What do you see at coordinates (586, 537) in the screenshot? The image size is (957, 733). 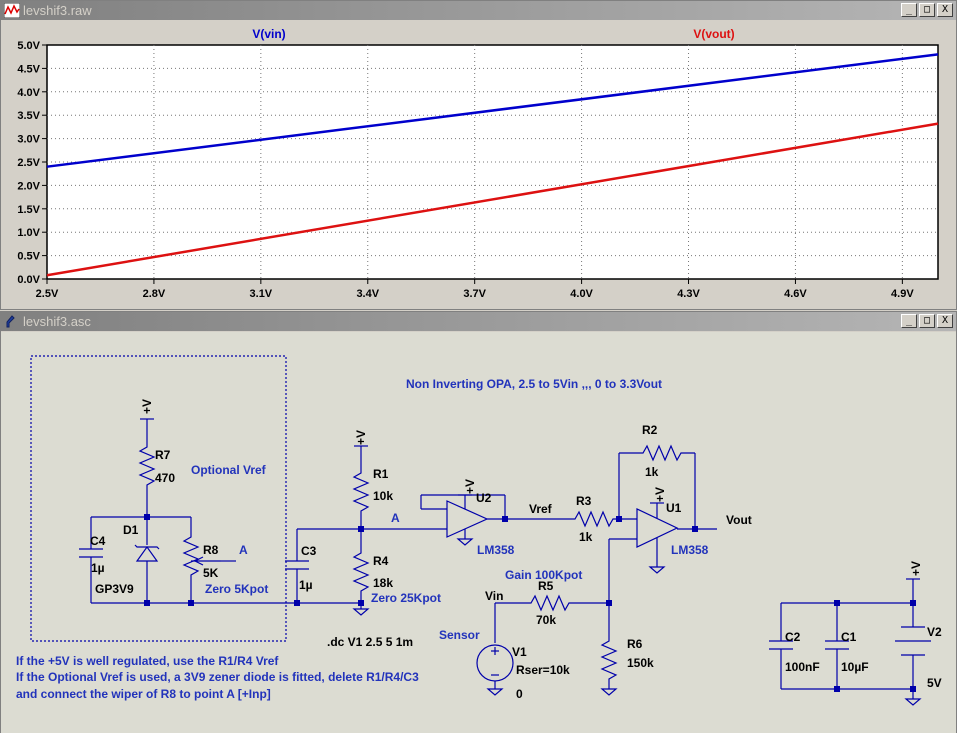 I see `r3-value: 1k` at bounding box center [586, 537].